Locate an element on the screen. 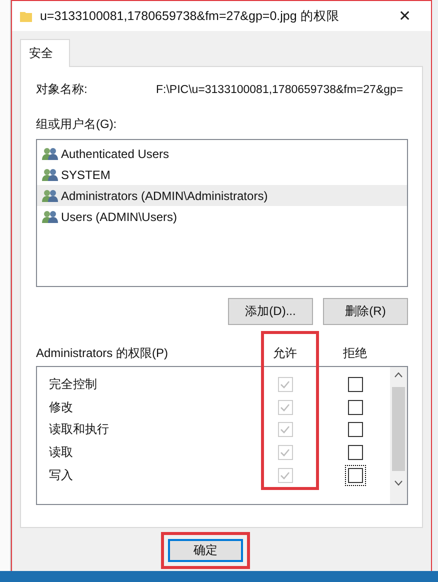  window-title: u=3133100081,1780659738&fm=27&gp=0.jpg 的权限 is located at coordinates (190, 16).